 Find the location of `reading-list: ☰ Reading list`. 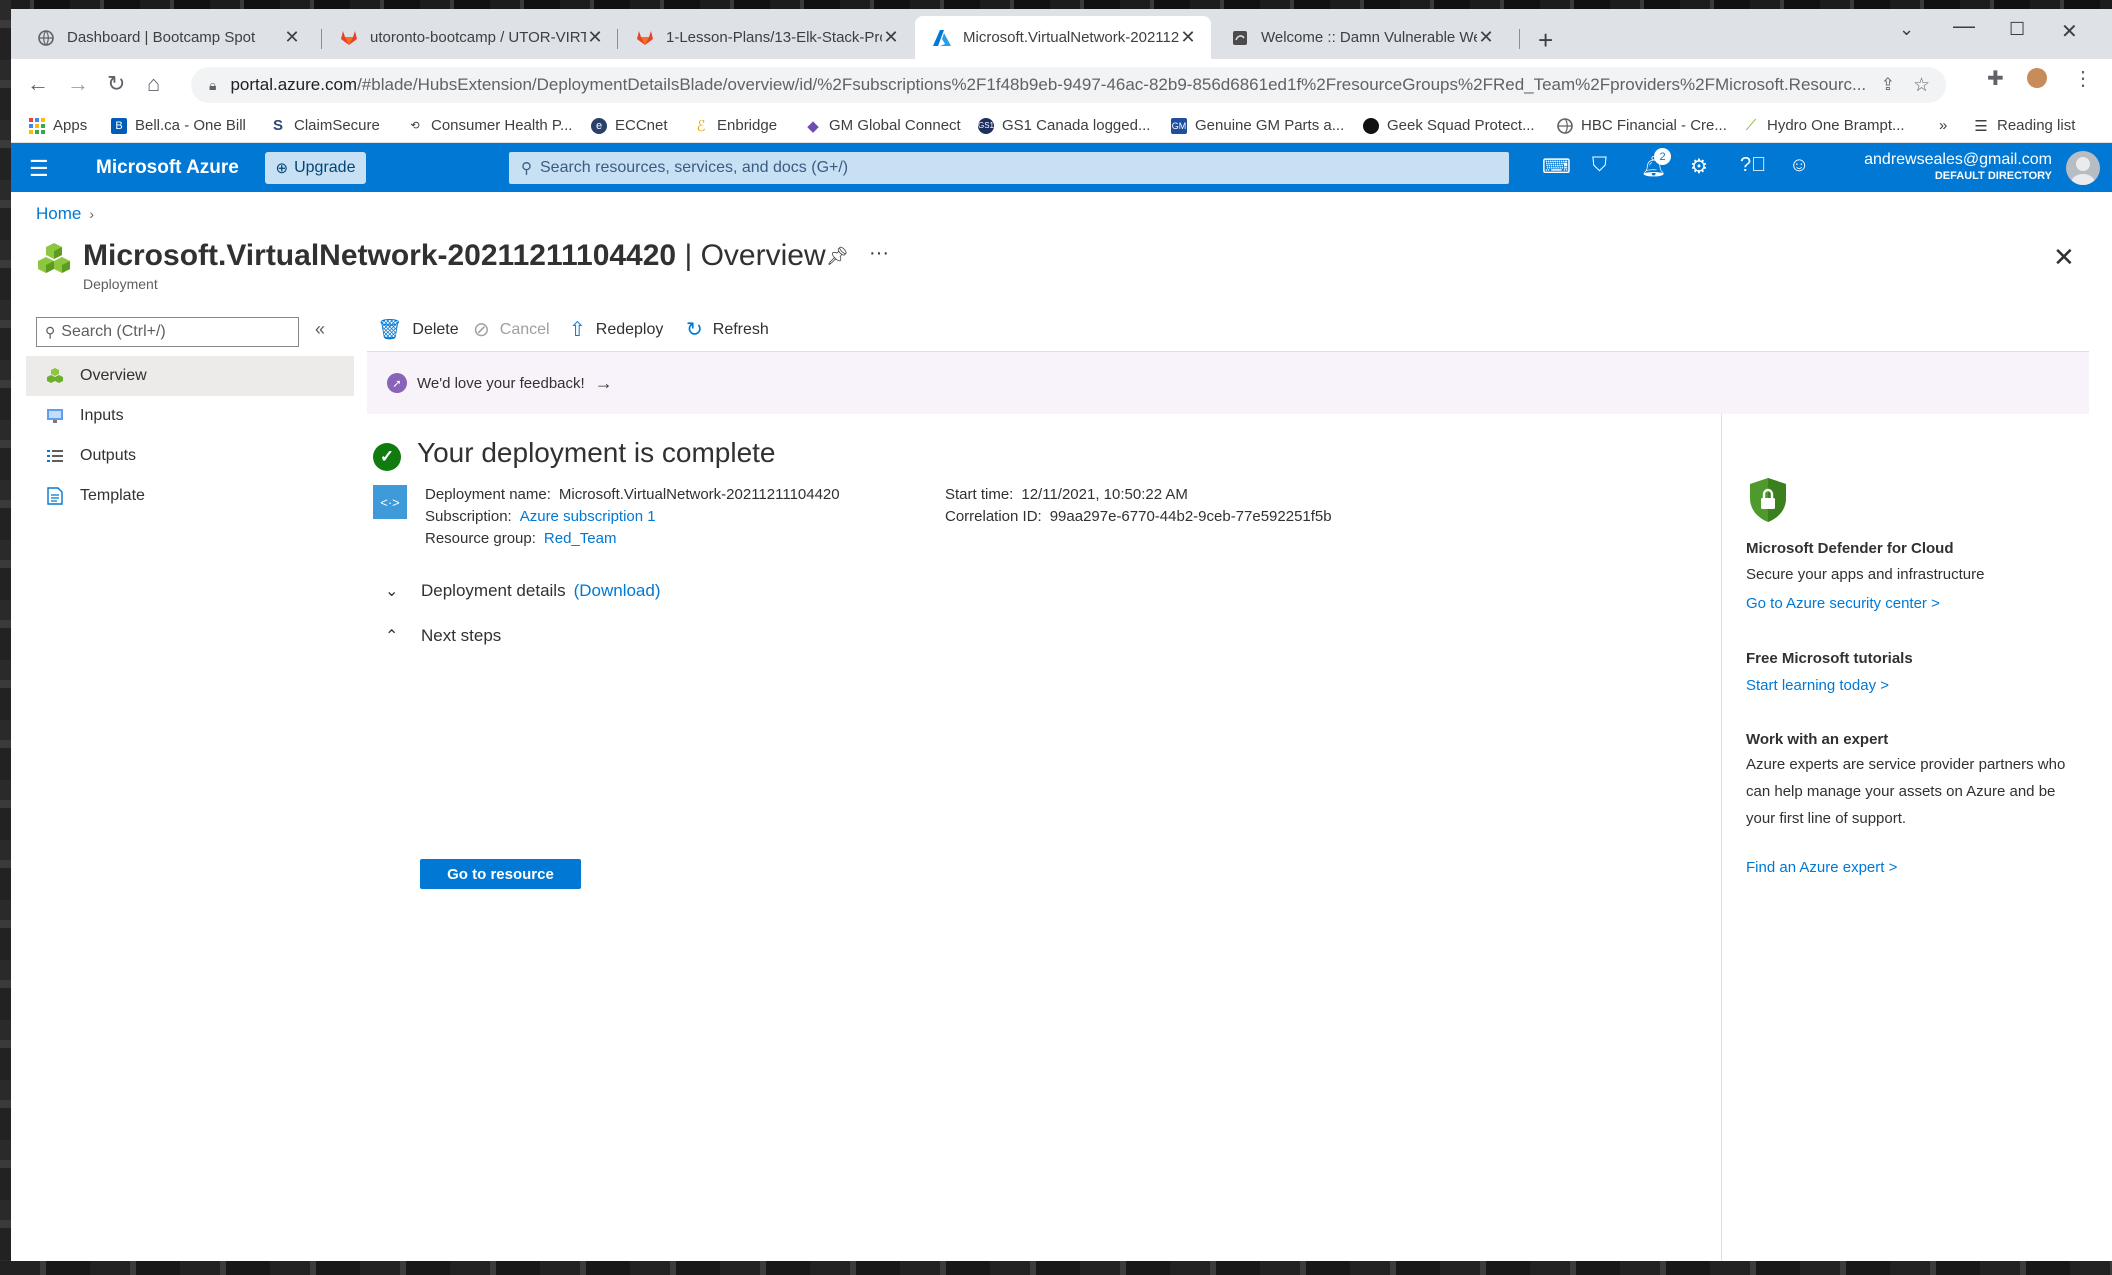

reading-list: ☰ Reading list is located at coordinates (2024, 126).